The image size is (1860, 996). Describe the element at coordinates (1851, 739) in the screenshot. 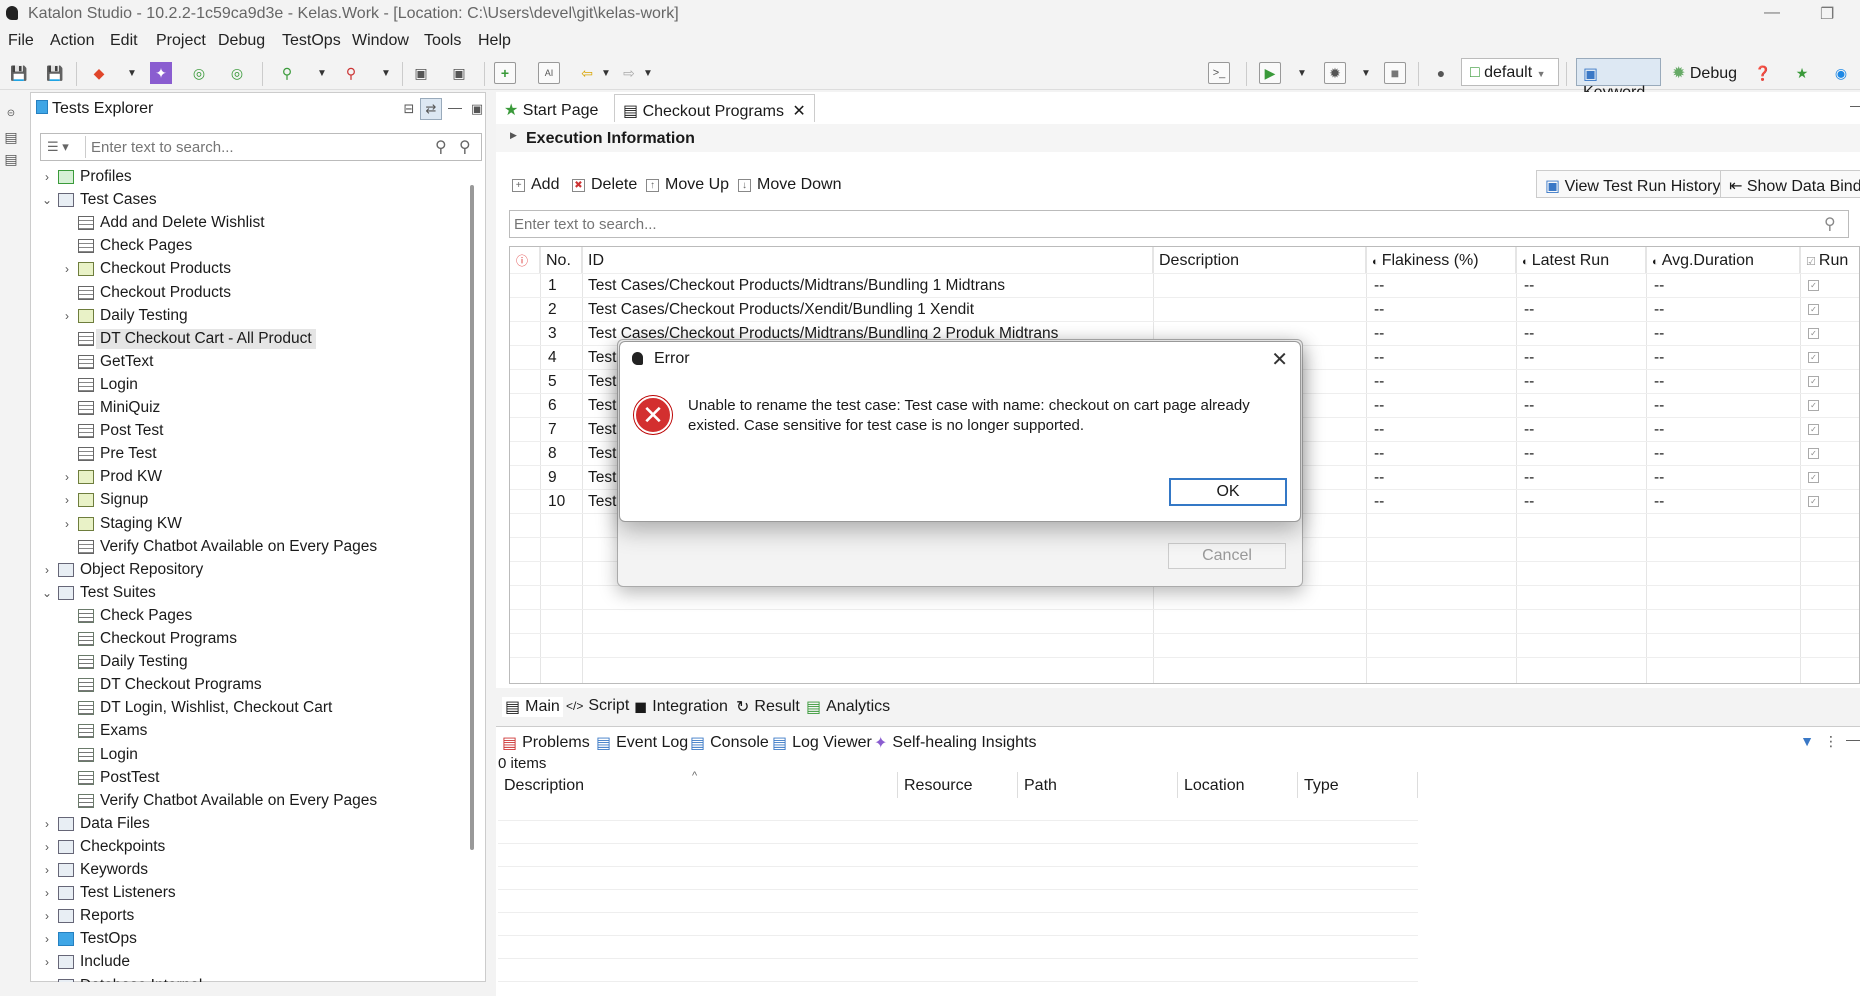

I see `minimize-panel-icon: —` at that location.